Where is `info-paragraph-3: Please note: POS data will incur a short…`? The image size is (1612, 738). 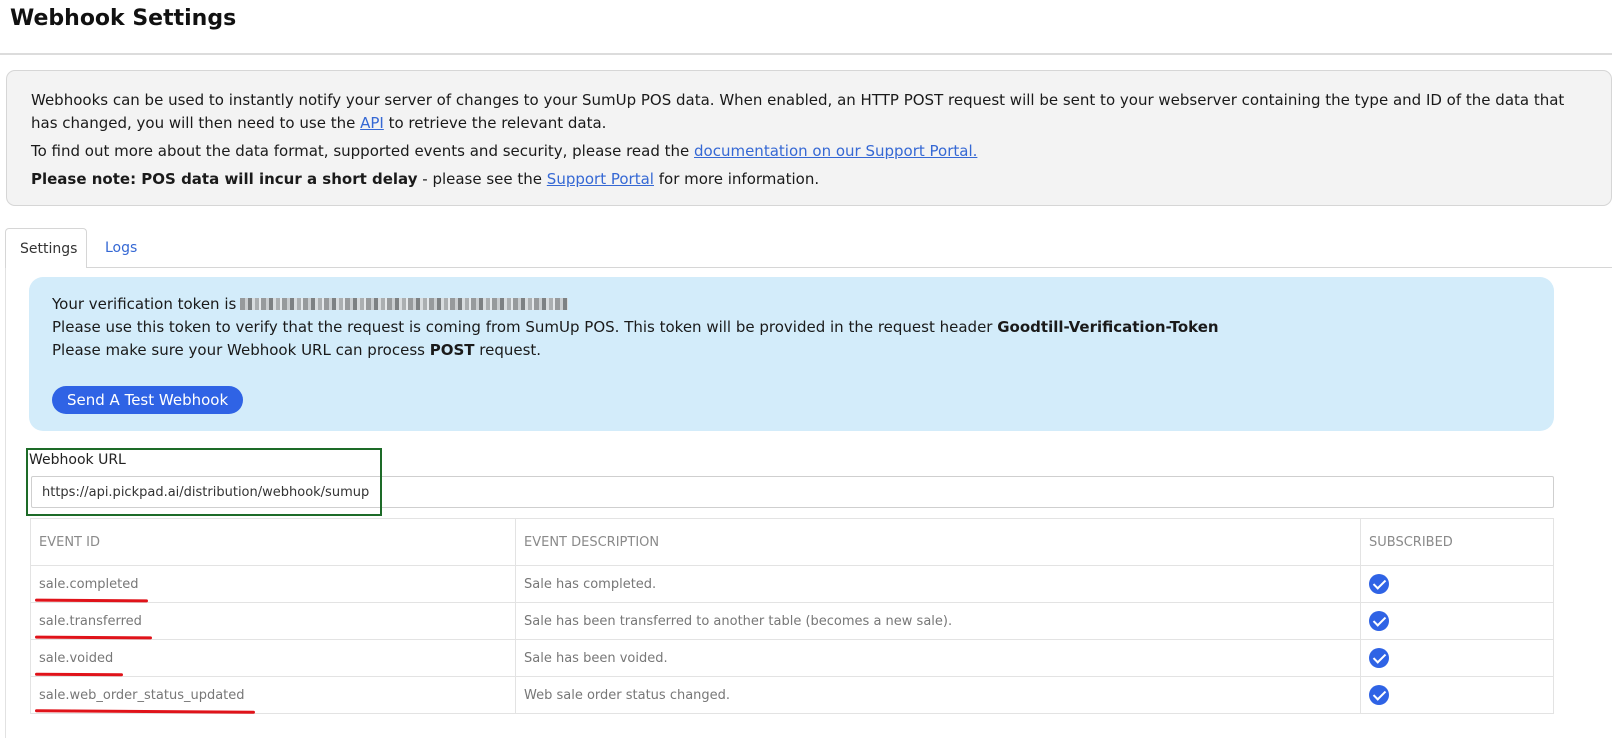
info-paragraph-3: Please note: POS data will incur a short… is located at coordinates (425, 179).